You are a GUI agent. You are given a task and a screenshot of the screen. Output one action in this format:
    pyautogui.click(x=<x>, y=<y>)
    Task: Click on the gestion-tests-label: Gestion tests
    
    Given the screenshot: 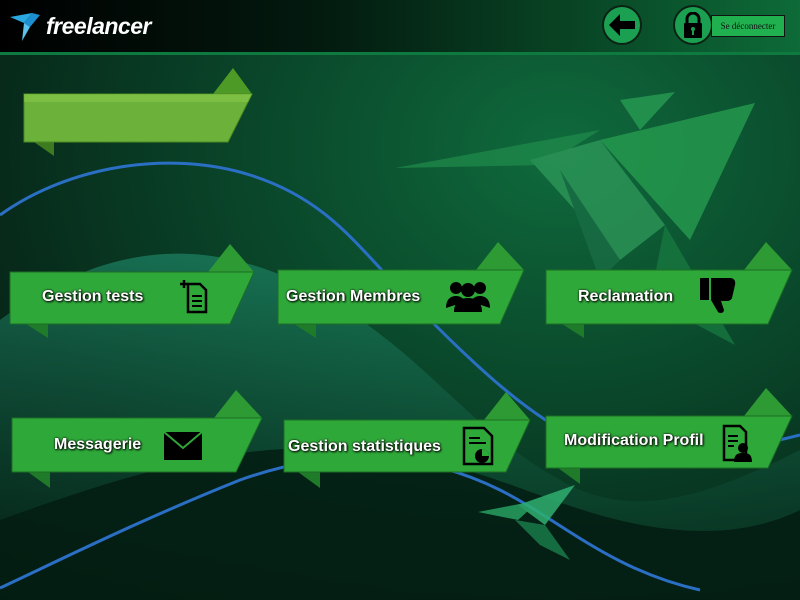 What is the action you would take?
    pyautogui.click(x=93, y=296)
    